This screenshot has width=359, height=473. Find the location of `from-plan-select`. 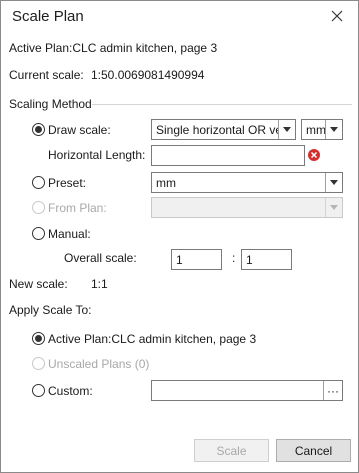

from-plan-select is located at coordinates (247, 207).